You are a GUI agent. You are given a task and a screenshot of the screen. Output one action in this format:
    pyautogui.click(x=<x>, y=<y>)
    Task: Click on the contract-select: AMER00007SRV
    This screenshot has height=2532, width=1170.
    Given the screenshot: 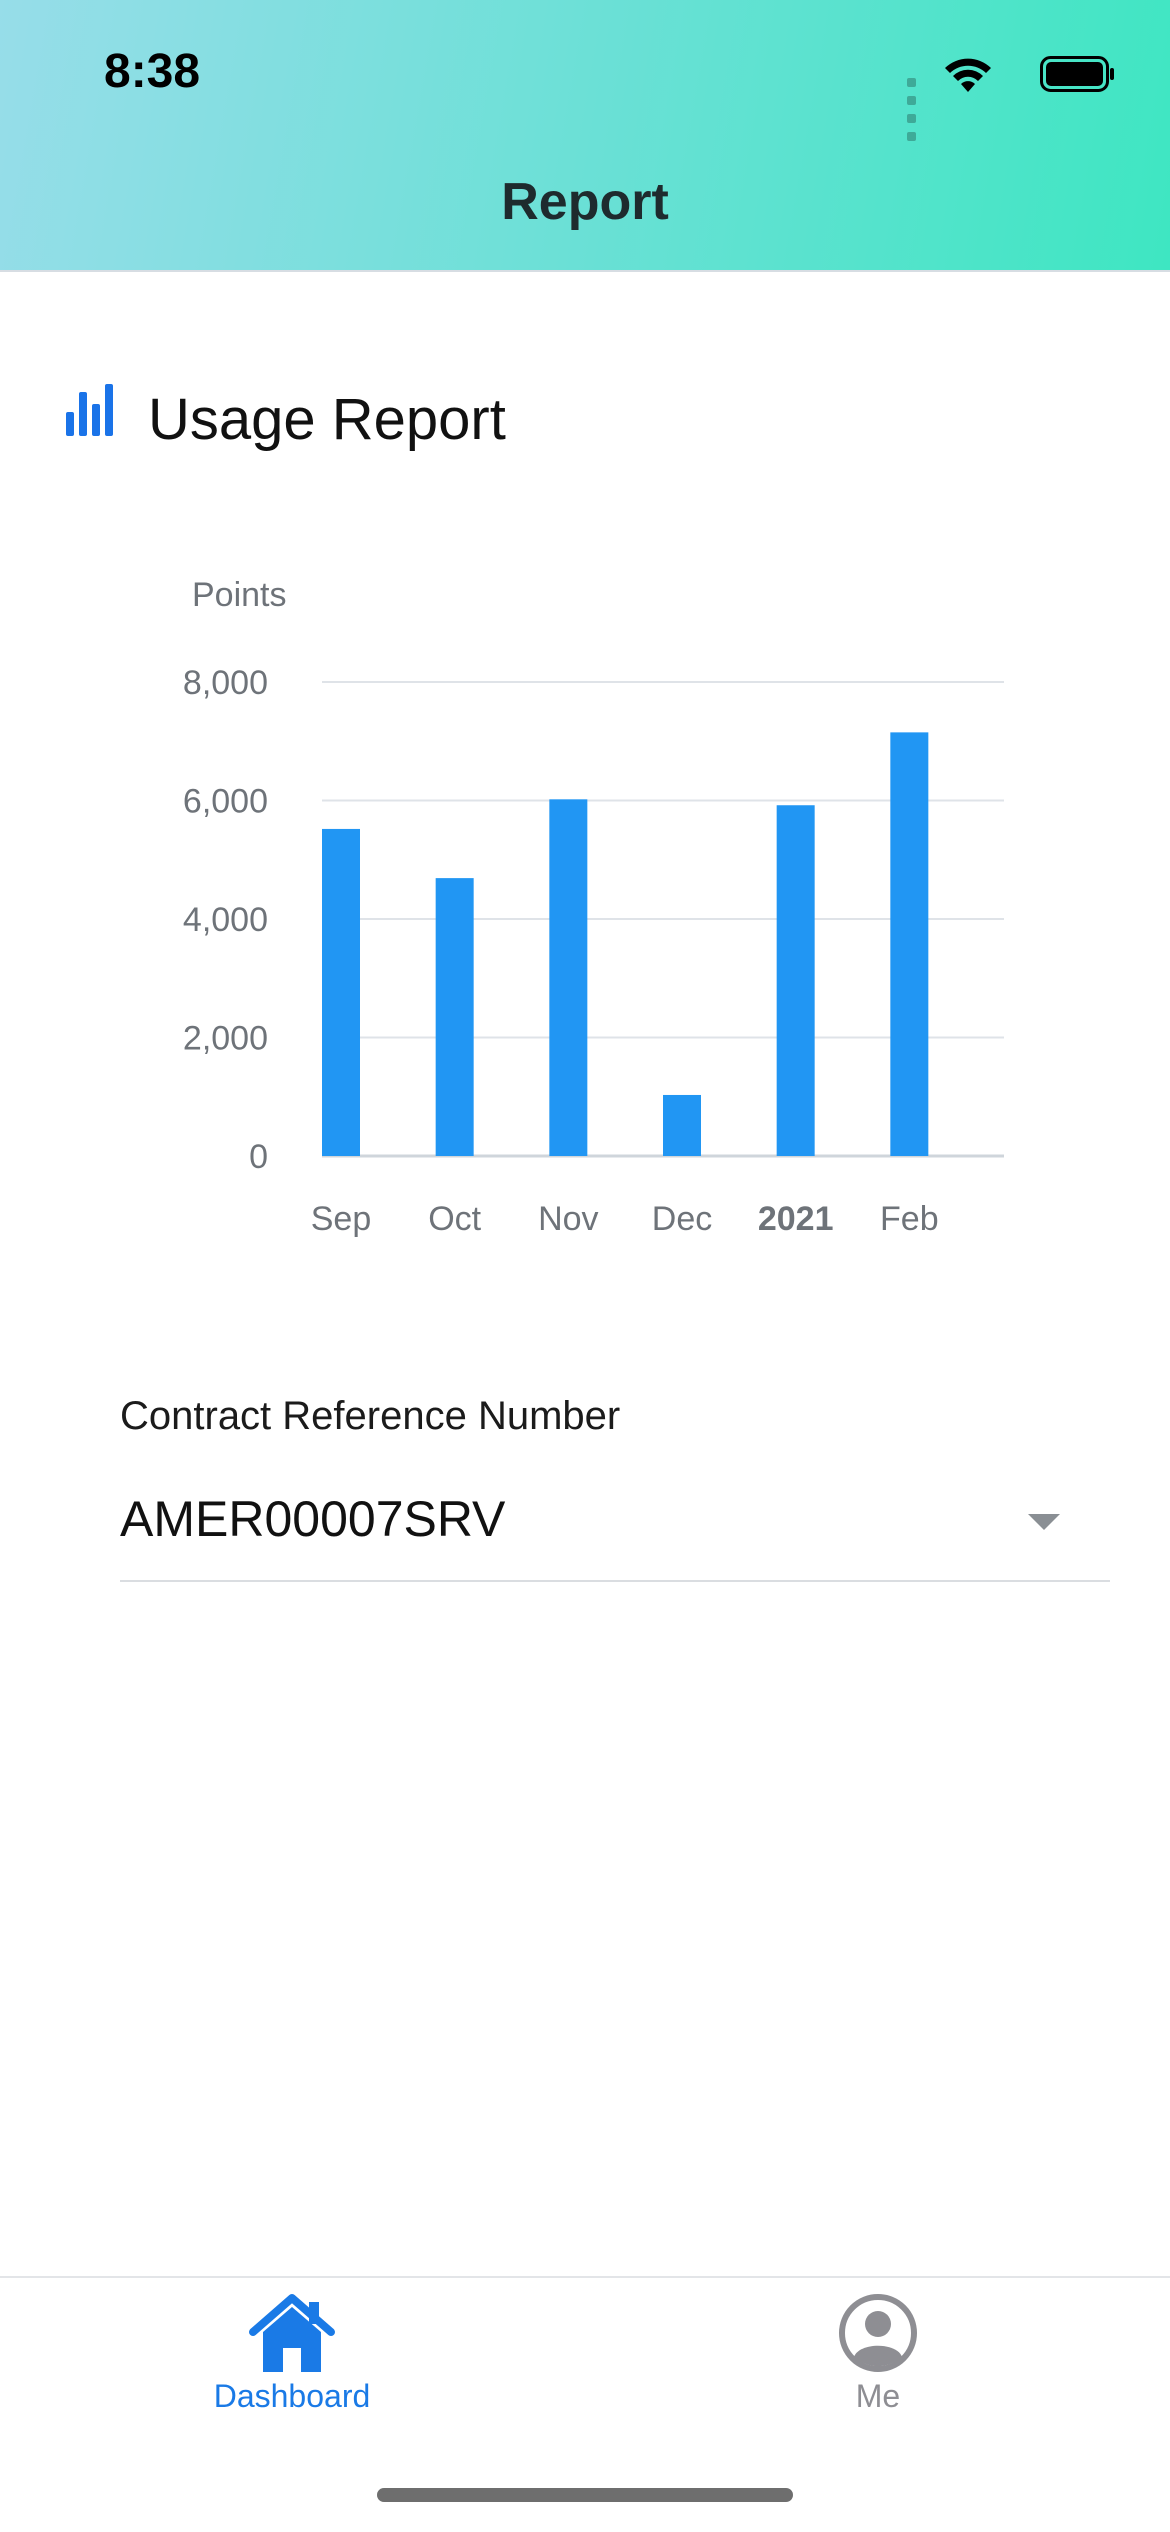 What is the action you would take?
    pyautogui.click(x=615, y=1526)
    